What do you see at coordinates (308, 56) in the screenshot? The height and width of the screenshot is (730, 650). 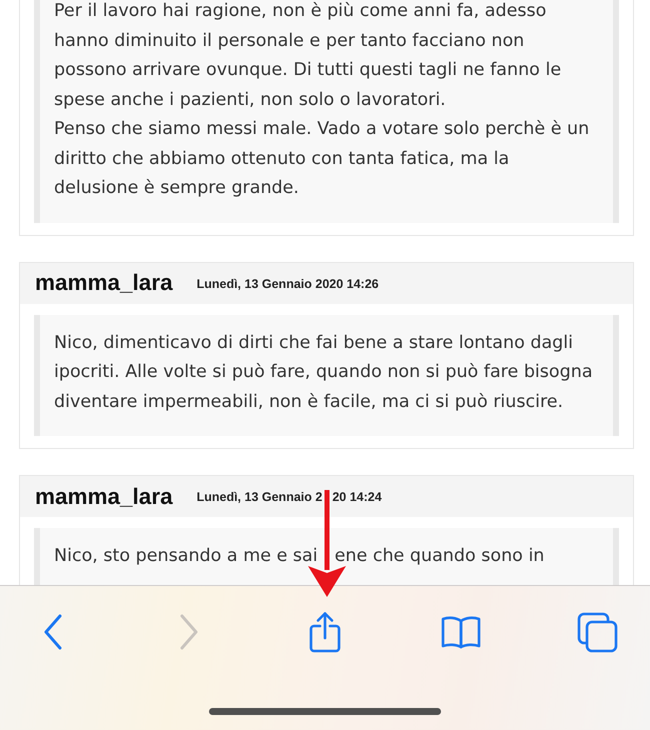 I see `comment-text: Per il lavoro hai ragione, non è più come anni fa, adesso hanno diminuito il personale e per tanto facciano non possono arrivare ovunque. Di tutti questi tagli ne fanno le spese anche i pazienti, non solo o lavoratori.` at bounding box center [308, 56].